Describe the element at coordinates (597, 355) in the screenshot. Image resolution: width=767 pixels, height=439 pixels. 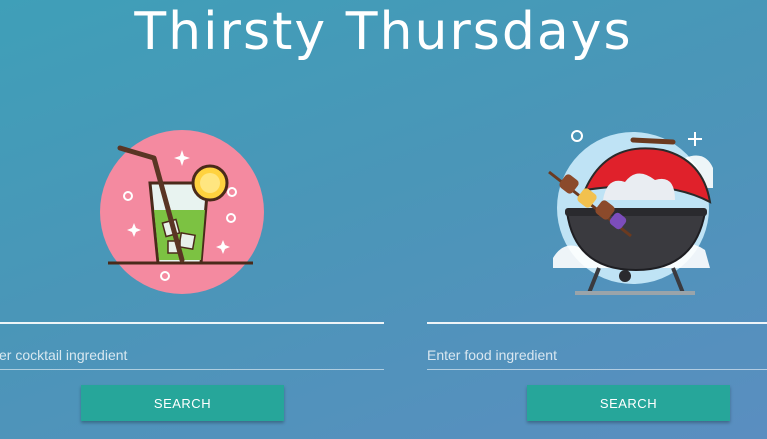
I see `food-ingredient-input` at that location.